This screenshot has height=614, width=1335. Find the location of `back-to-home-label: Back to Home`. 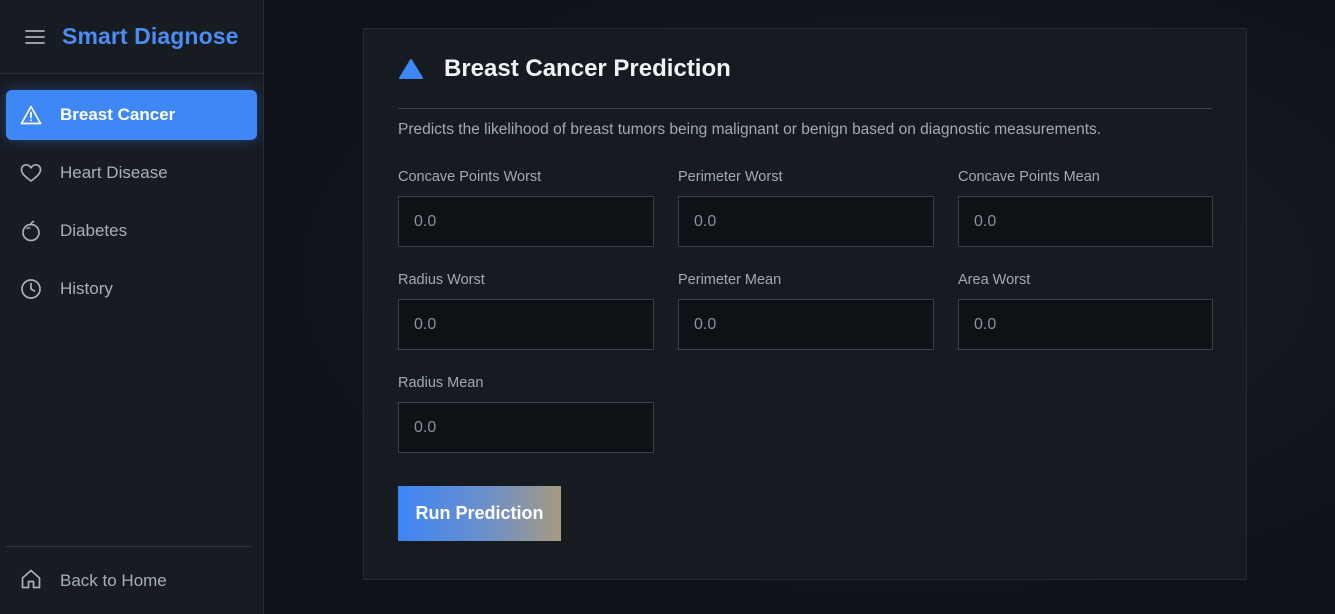

back-to-home-label: Back to Home is located at coordinates (113, 580).